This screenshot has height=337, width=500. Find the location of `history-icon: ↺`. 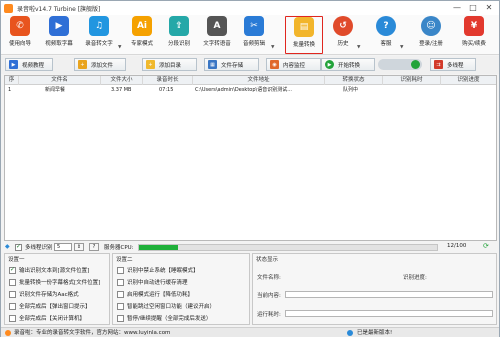

history-icon: ↺ is located at coordinates (343, 26).